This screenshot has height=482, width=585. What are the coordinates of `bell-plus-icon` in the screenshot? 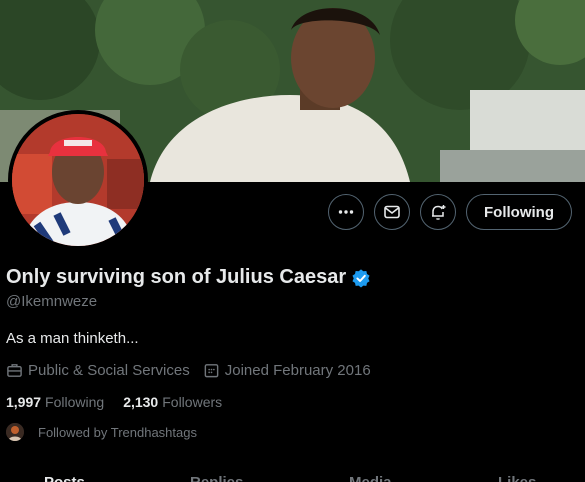 It's located at (439, 212).